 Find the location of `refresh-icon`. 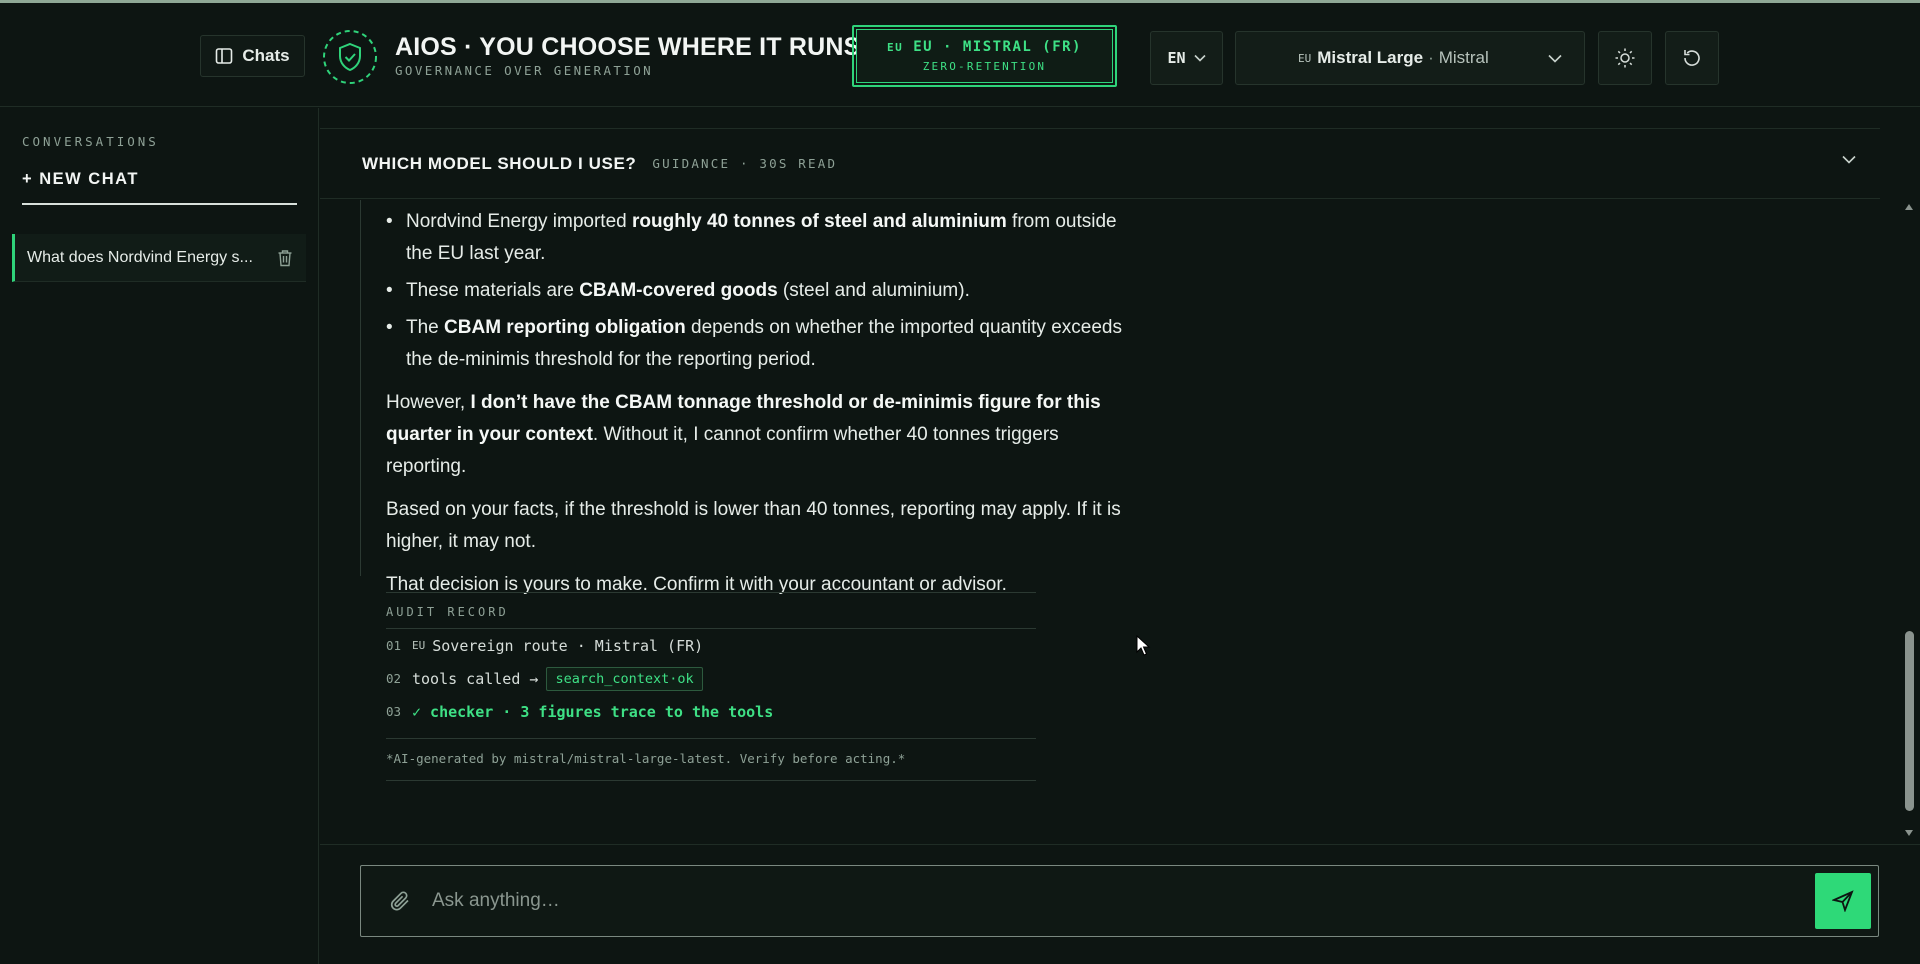

refresh-icon is located at coordinates (1692, 58).